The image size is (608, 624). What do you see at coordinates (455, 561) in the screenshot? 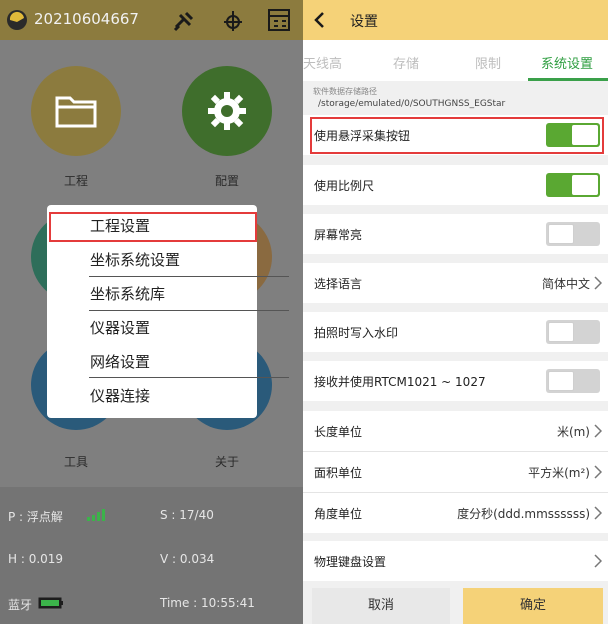
I see `setting-physical-keyboard: 物理键盘设置` at bounding box center [455, 561].